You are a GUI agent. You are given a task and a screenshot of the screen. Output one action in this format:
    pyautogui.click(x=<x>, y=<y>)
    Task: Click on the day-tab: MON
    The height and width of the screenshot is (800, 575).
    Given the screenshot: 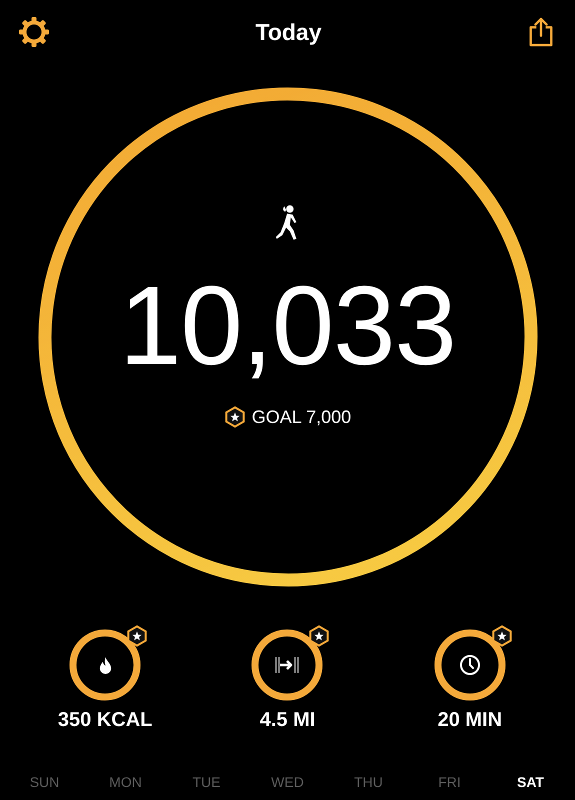 What is the action you would take?
    pyautogui.click(x=125, y=782)
    